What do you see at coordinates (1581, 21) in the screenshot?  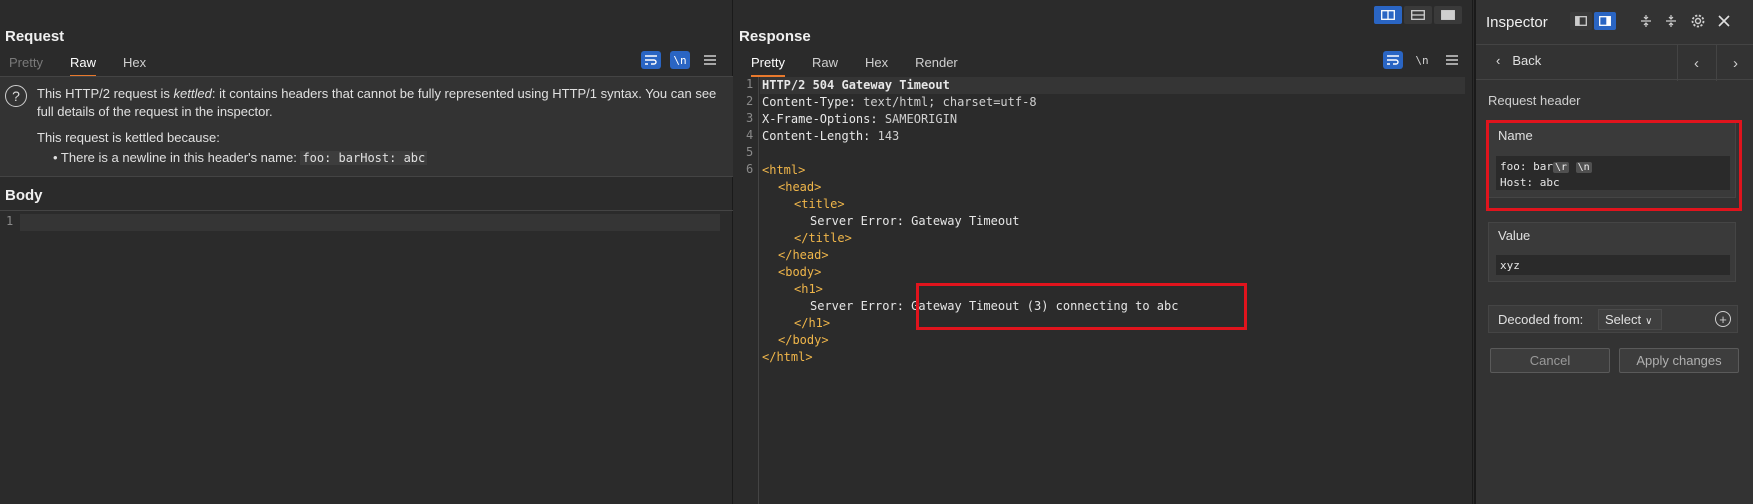 I see `inspector-layout-left-icon` at bounding box center [1581, 21].